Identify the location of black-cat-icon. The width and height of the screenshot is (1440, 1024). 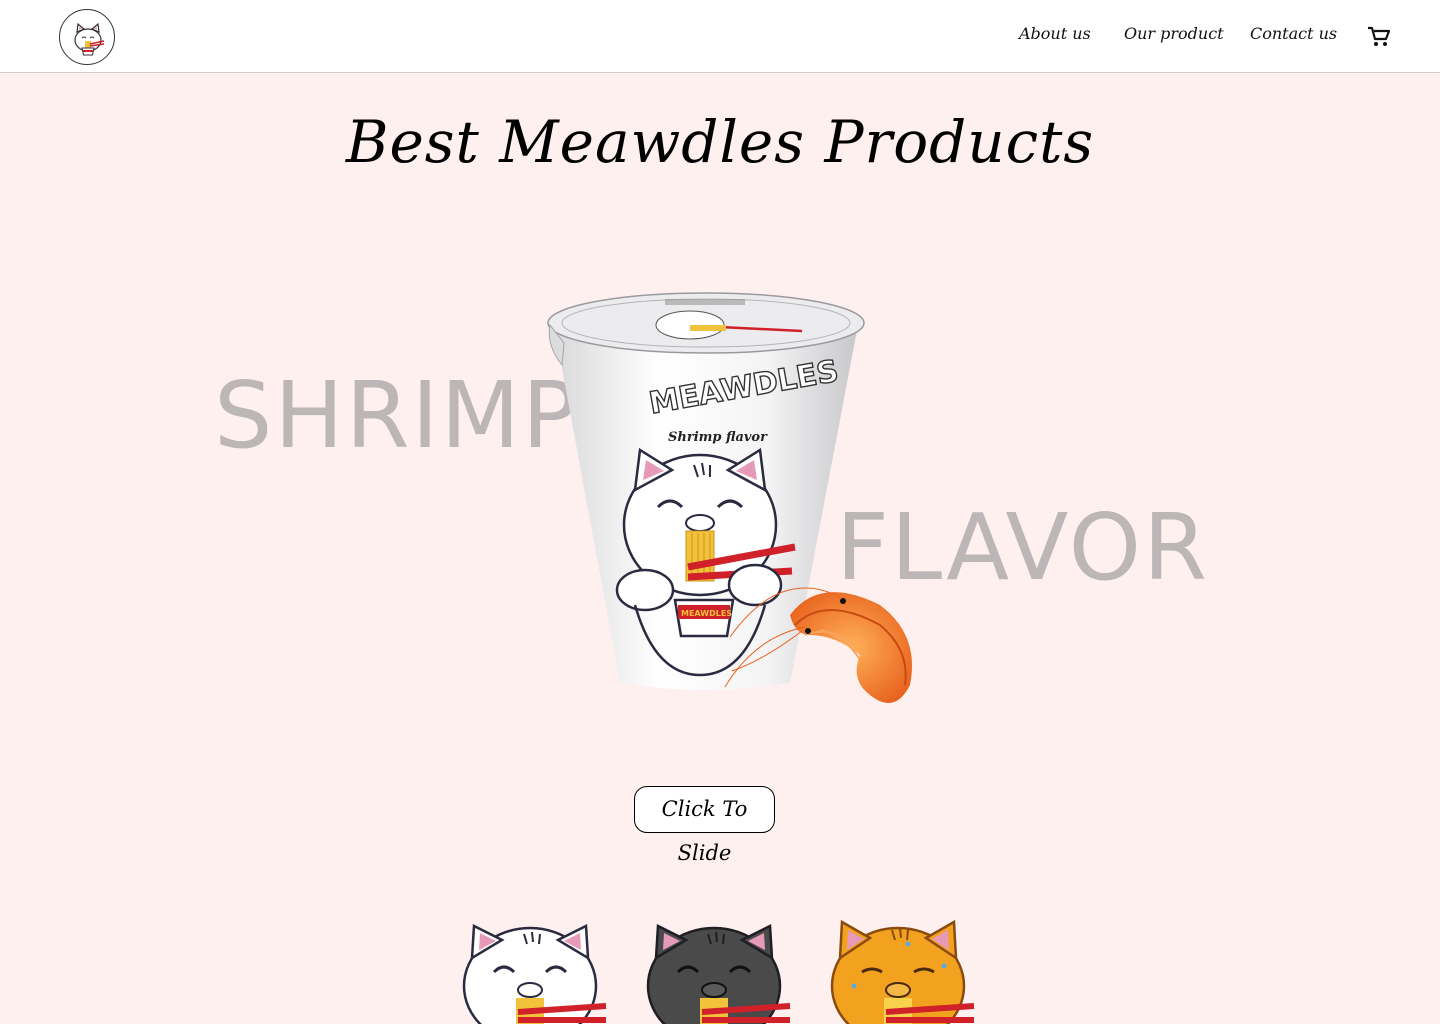
(716, 970).